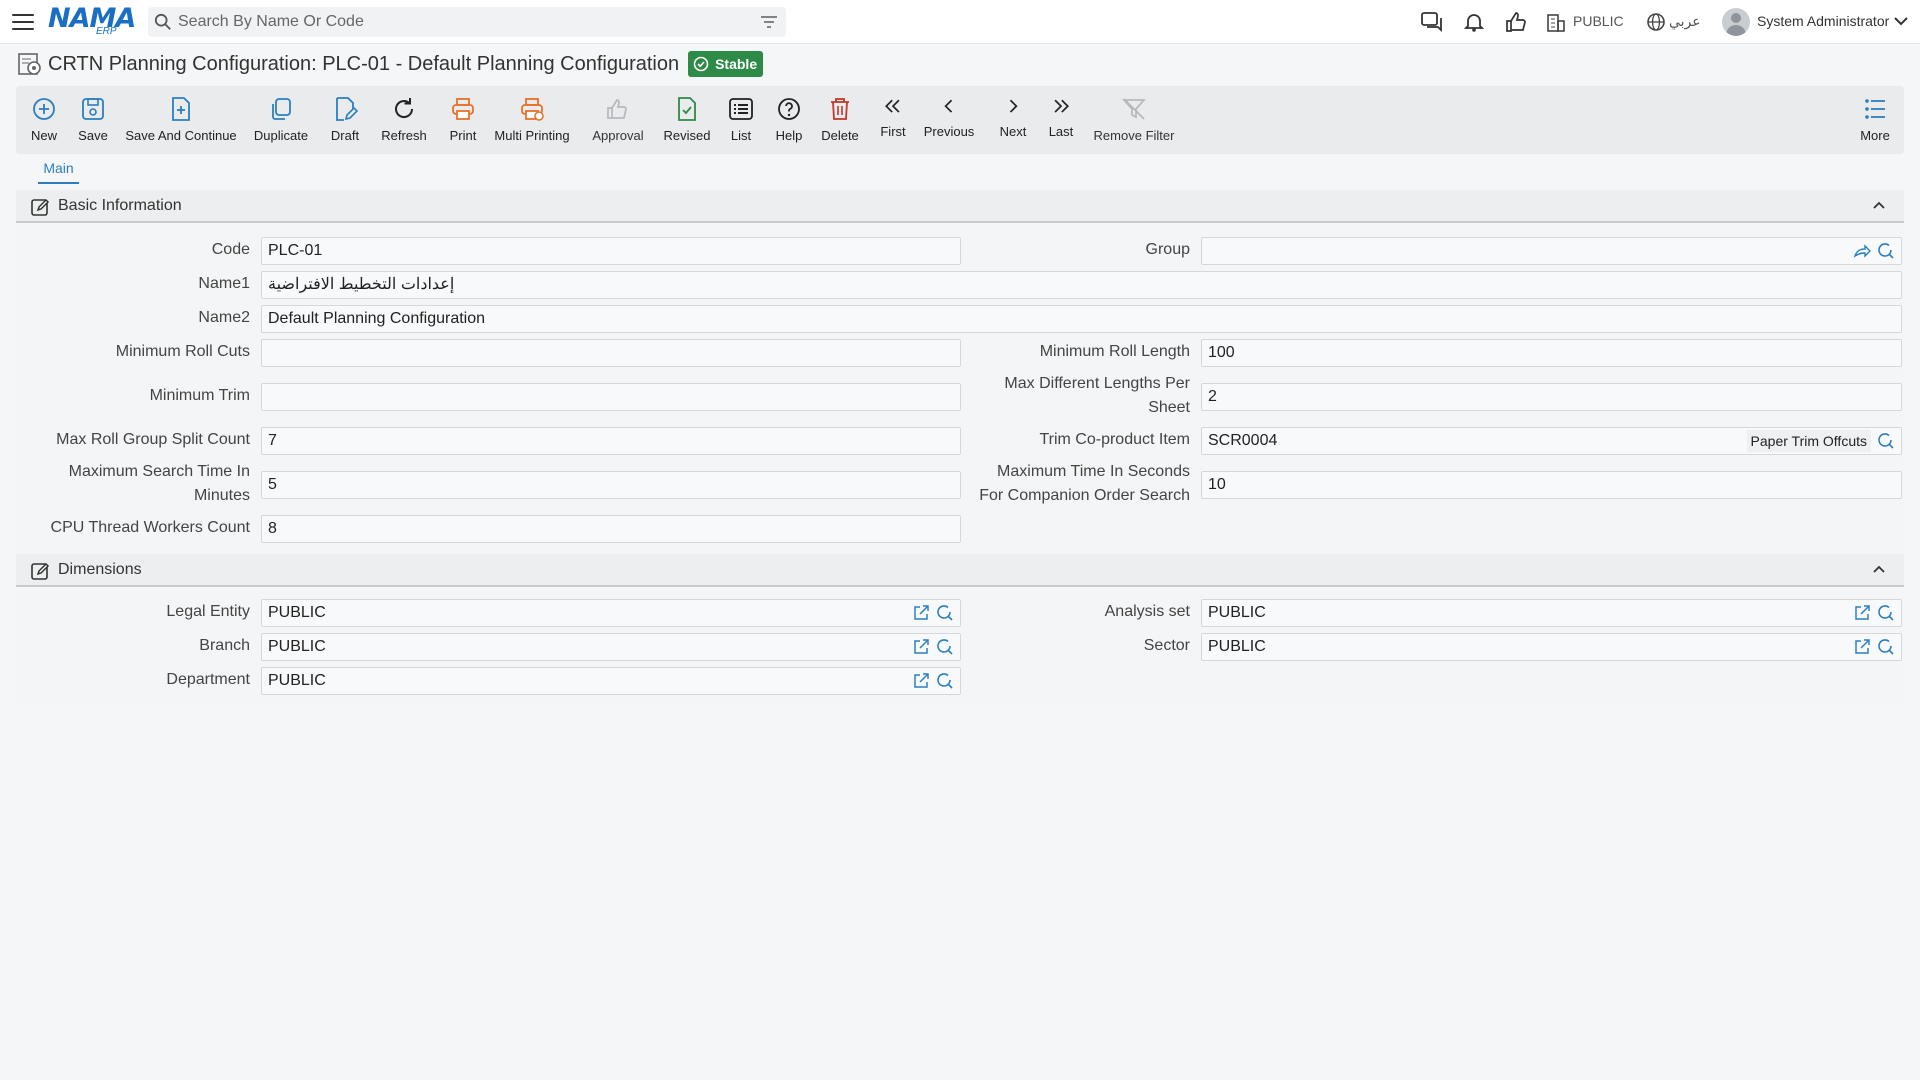  I want to click on max-roll-group-field: 7, so click(611, 441).